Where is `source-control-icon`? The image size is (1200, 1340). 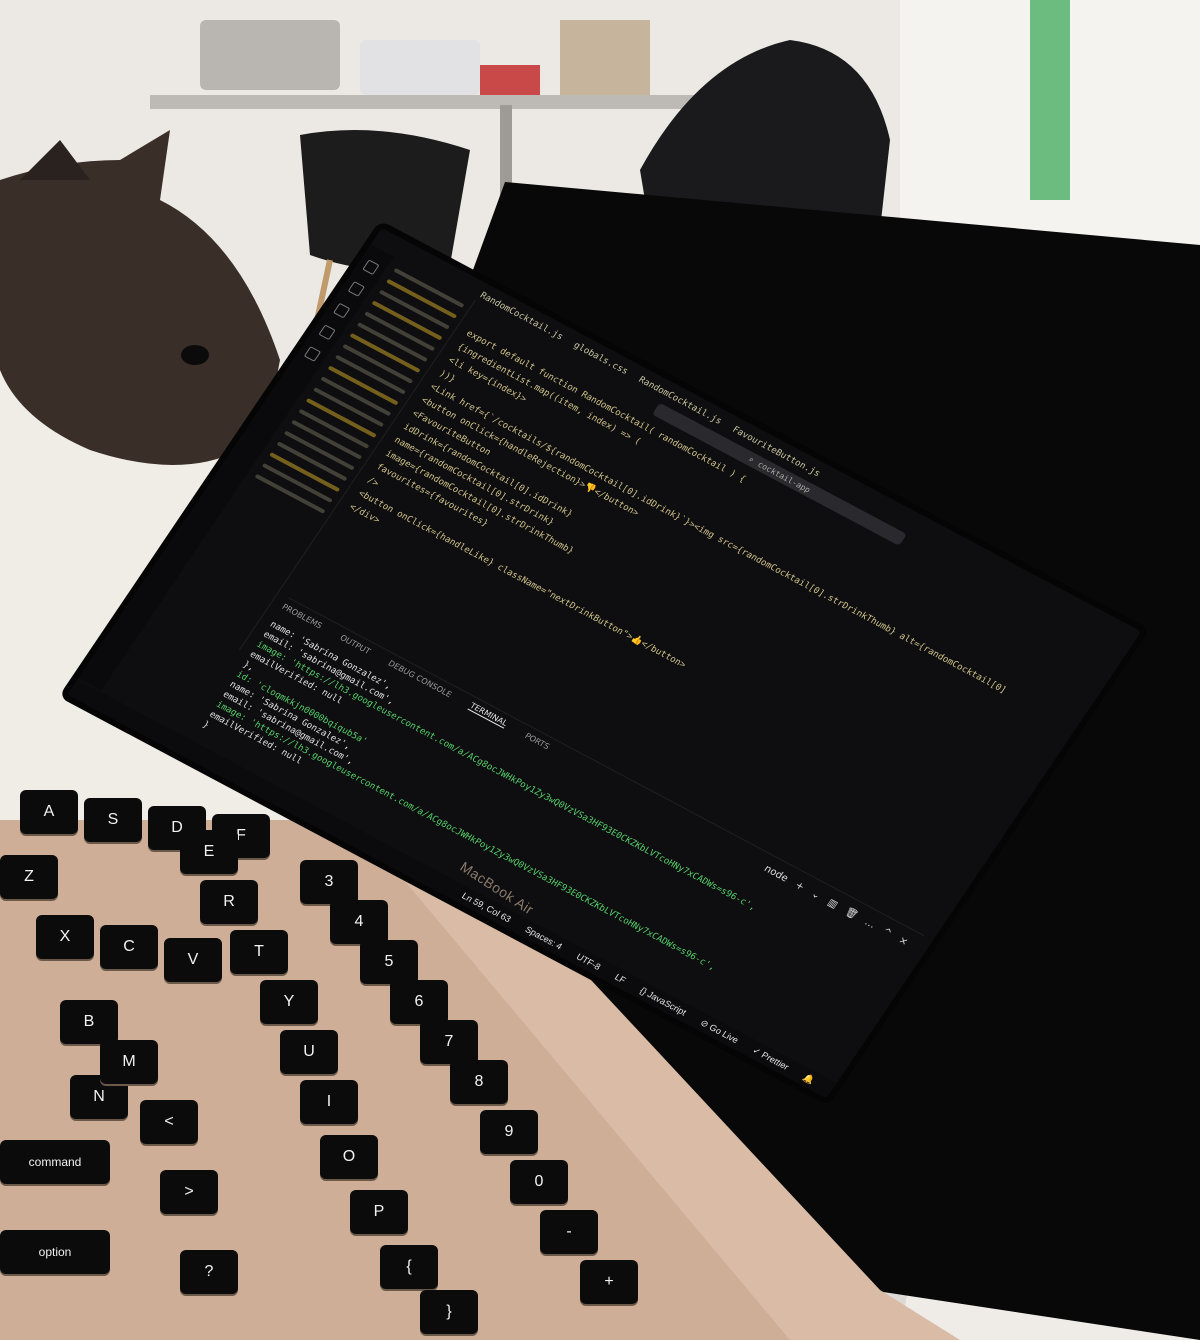 source-control-icon is located at coordinates (342, 310).